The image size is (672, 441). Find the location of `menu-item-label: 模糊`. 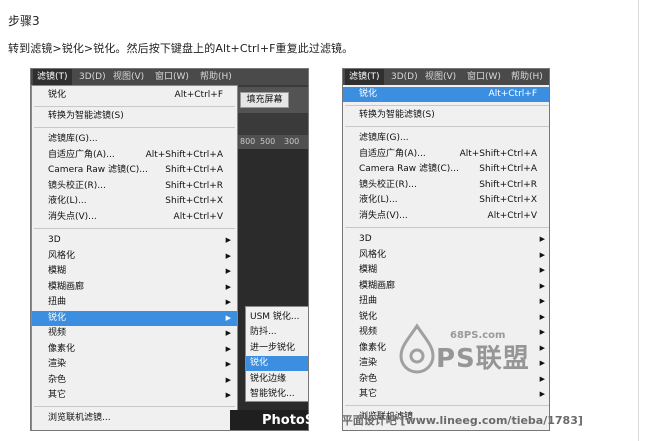

menu-item-label: 模糊 is located at coordinates (368, 270).